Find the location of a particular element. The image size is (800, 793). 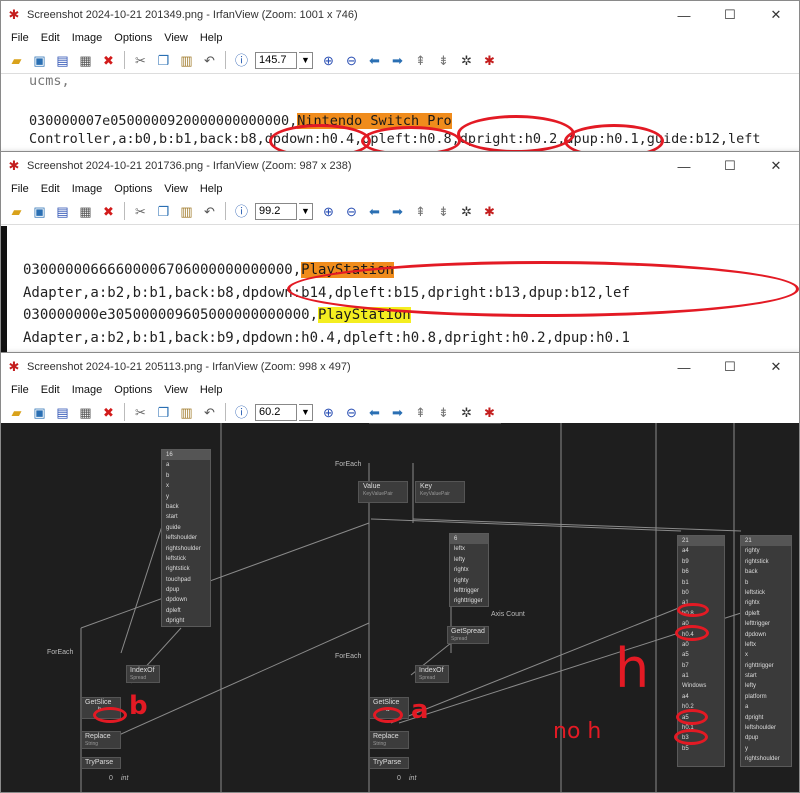

zoom-field: 99.2 is located at coordinates (276, 211).